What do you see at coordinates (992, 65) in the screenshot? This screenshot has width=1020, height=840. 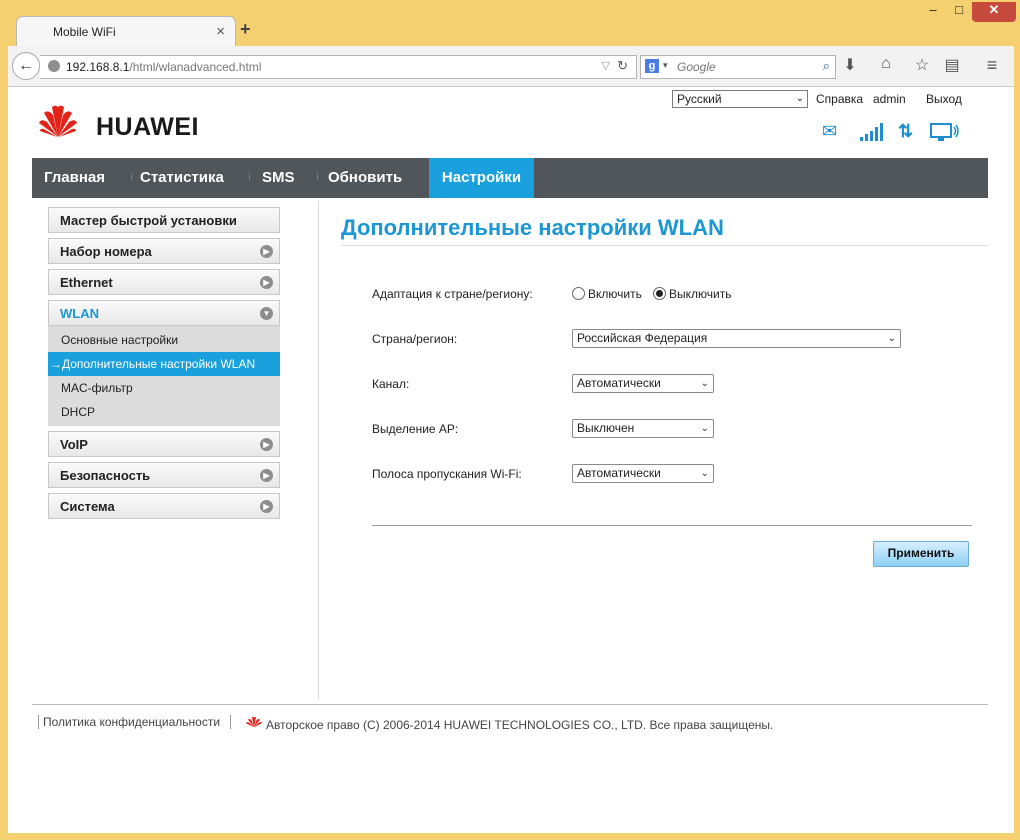 I see `menu-icon: ≡` at bounding box center [992, 65].